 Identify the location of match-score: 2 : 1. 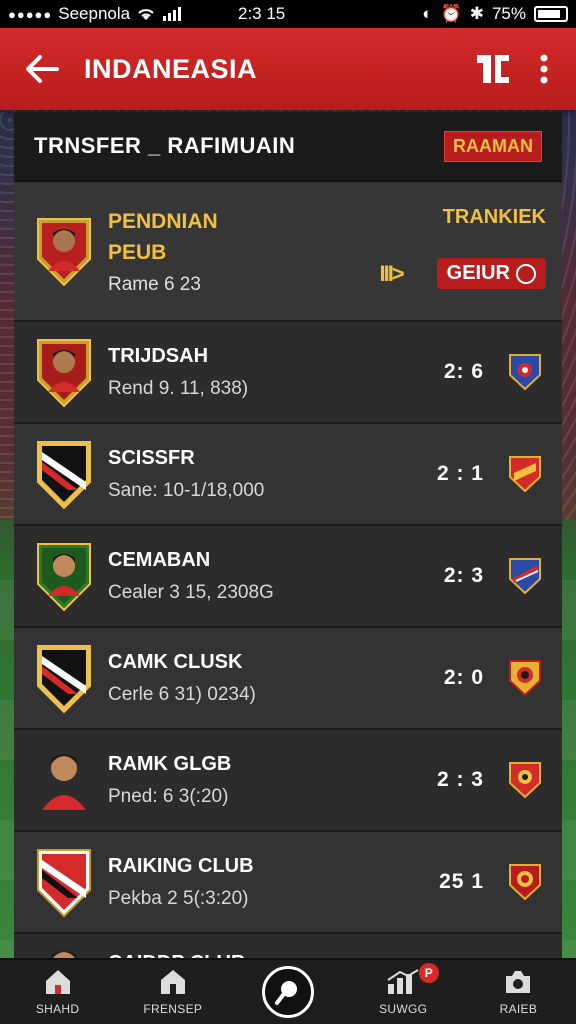
(460, 473).